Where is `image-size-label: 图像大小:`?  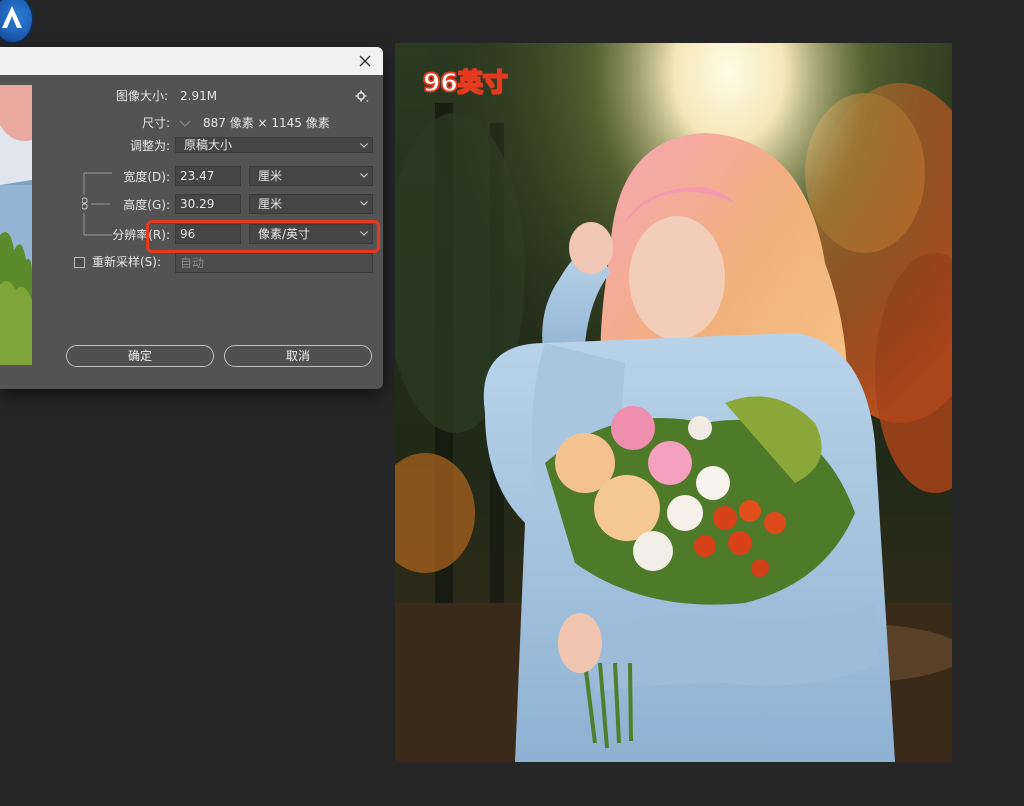 image-size-label: 图像大小: is located at coordinates (142, 96).